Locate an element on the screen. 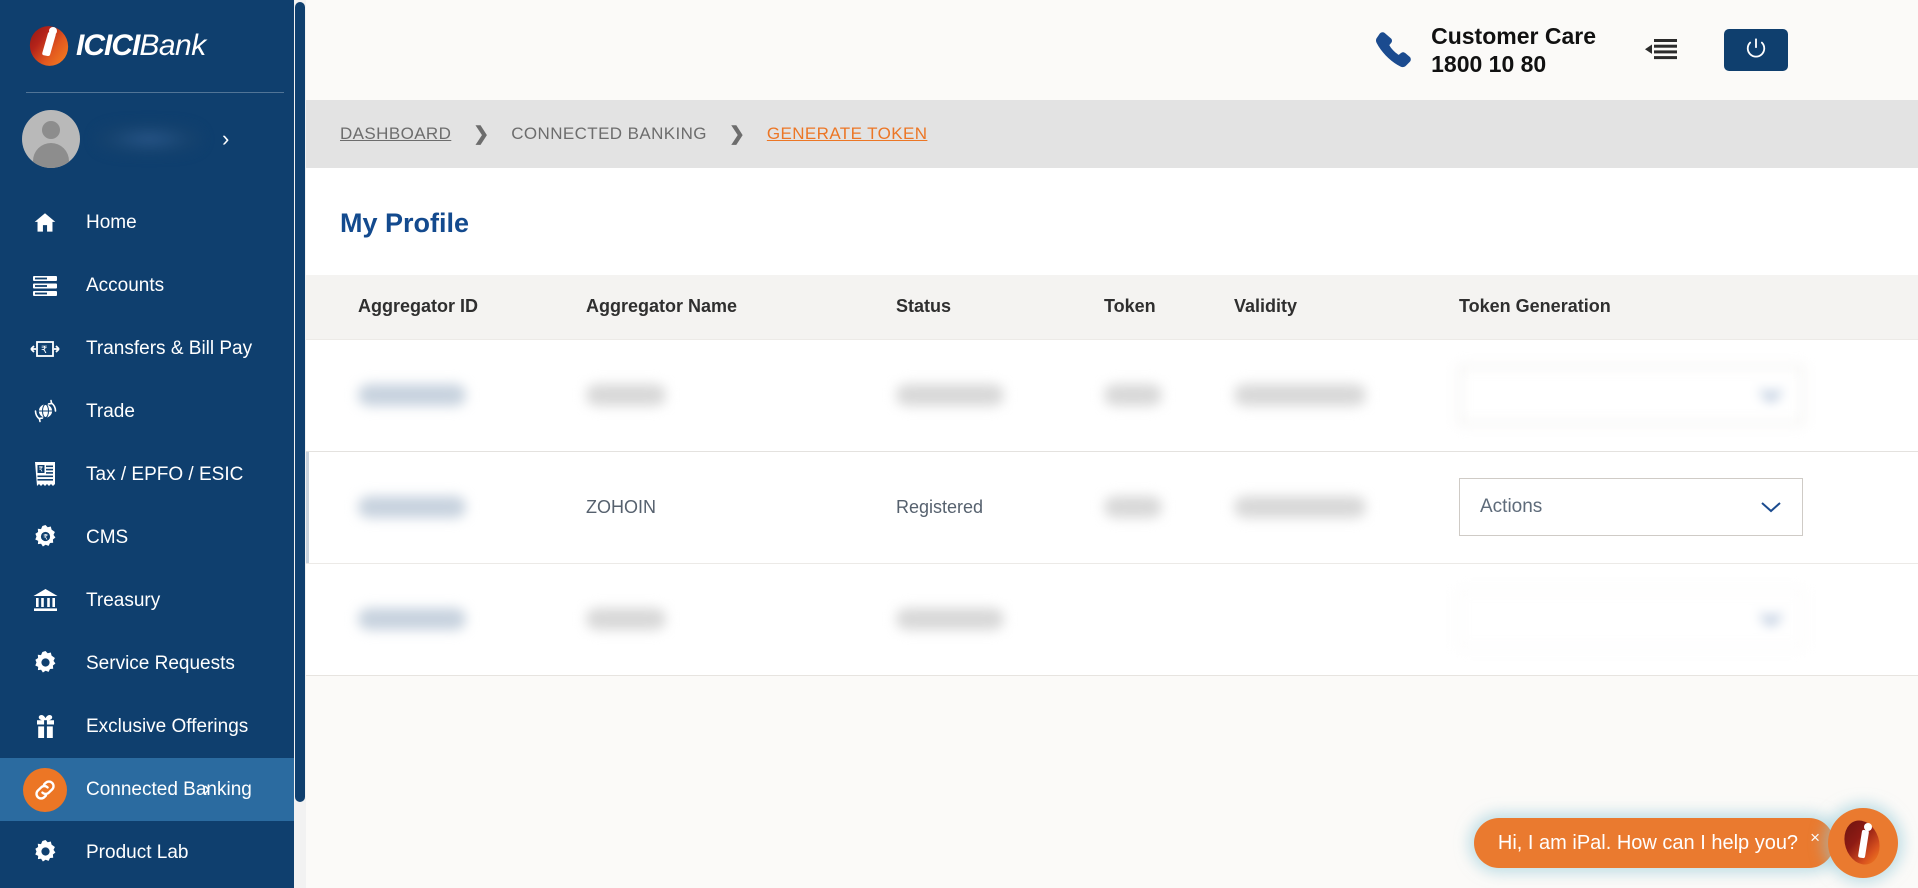  row-selected-marker is located at coordinates (307, 507).